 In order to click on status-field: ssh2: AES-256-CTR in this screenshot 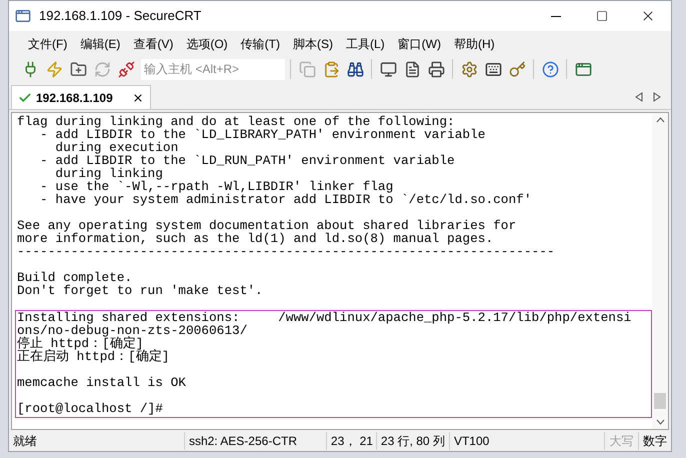, I will do `click(255, 441)`.